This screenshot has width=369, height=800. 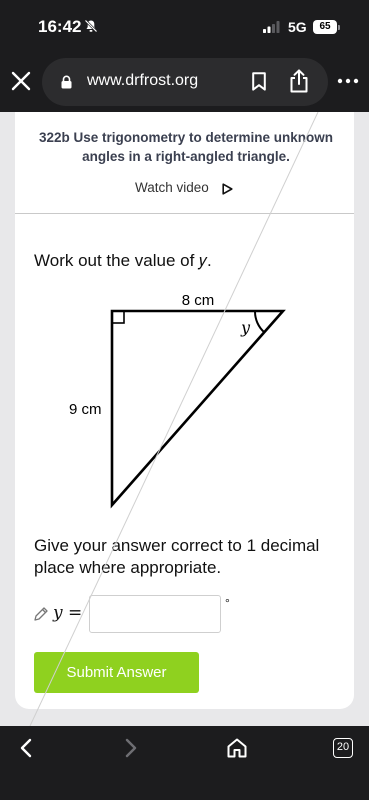 What do you see at coordinates (348, 81) in the screenshot?
I see `more-options-icon` at bounding box center [348, 81].